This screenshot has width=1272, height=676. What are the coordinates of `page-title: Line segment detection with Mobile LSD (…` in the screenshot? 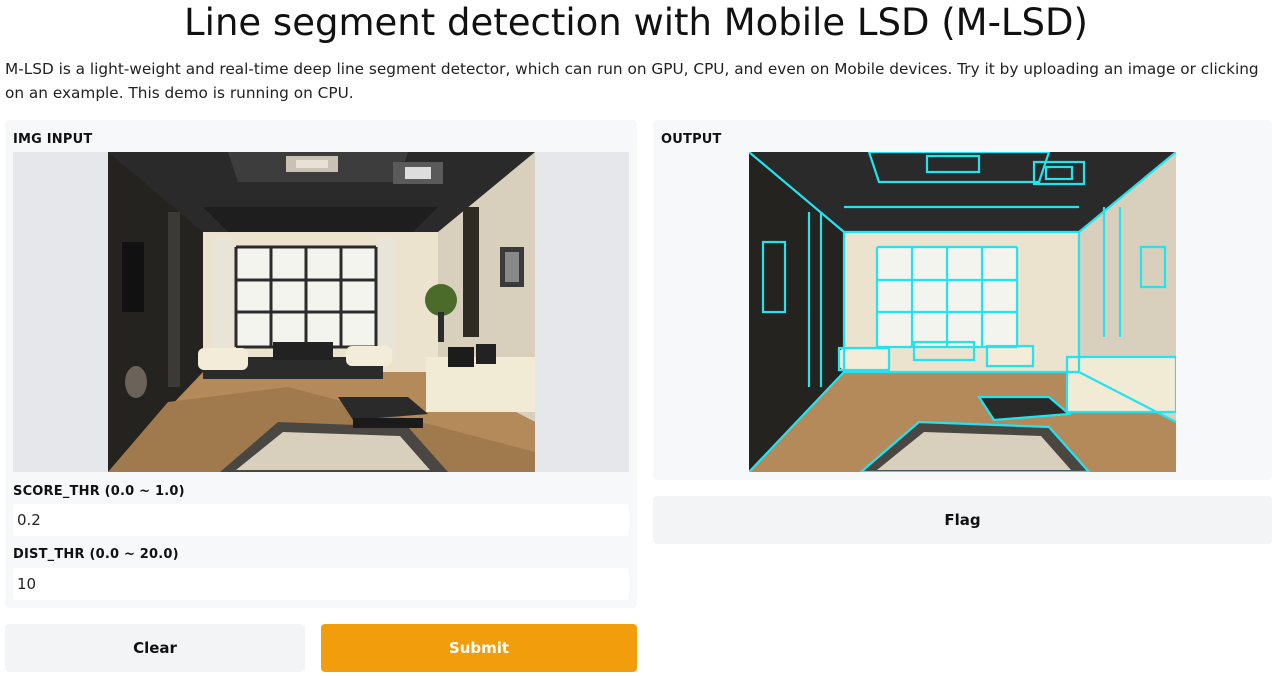 It's located at (636, 22).